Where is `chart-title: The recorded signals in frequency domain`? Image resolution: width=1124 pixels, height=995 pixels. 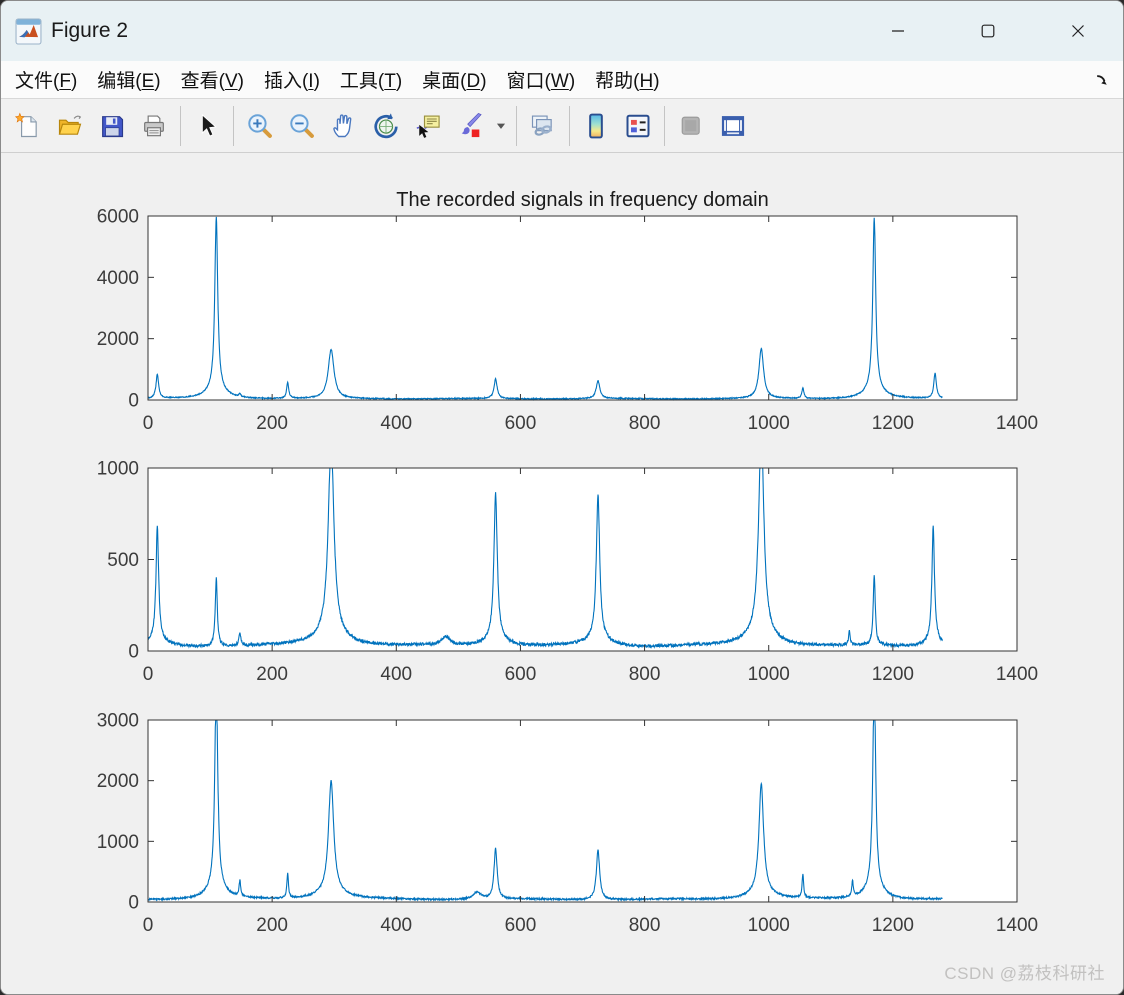 chart-title: The recorded signals in frequency domain is located at coordinates (582, 200).